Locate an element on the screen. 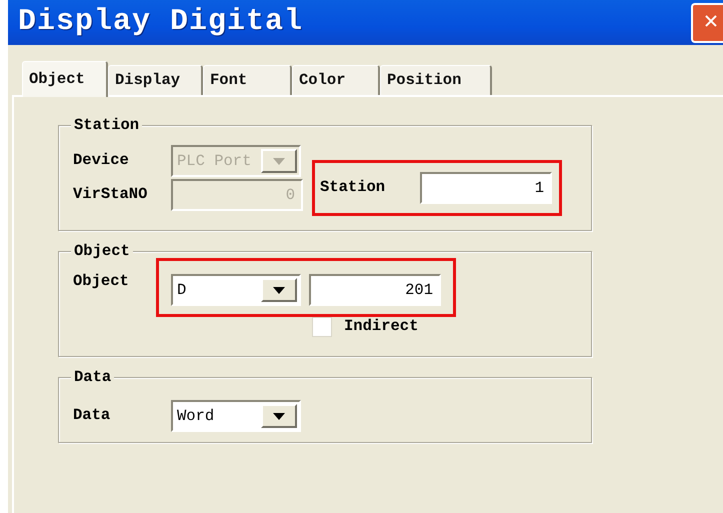 The image size is (723, 513). station-label: Station is located at coordinates (353, 187).